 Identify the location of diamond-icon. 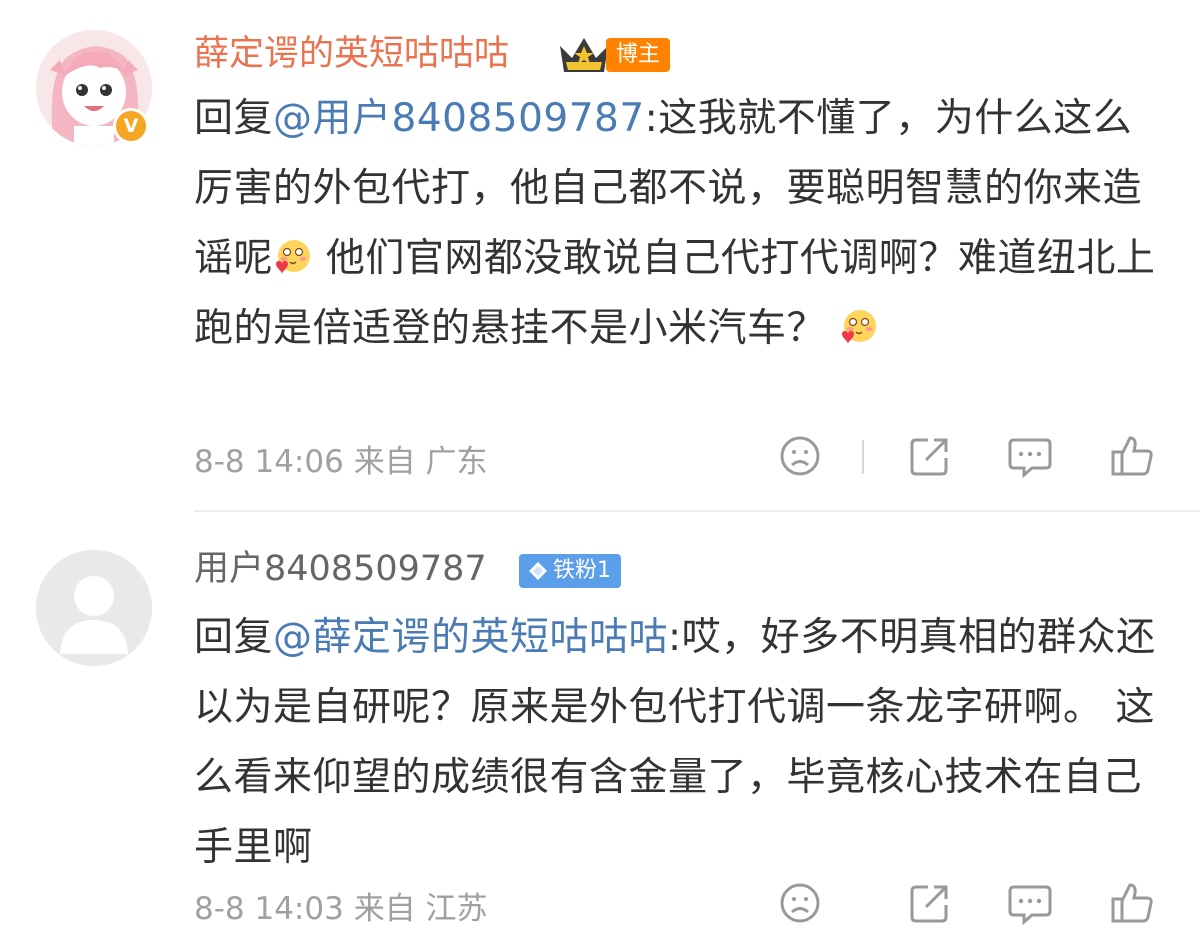
(538, 571).